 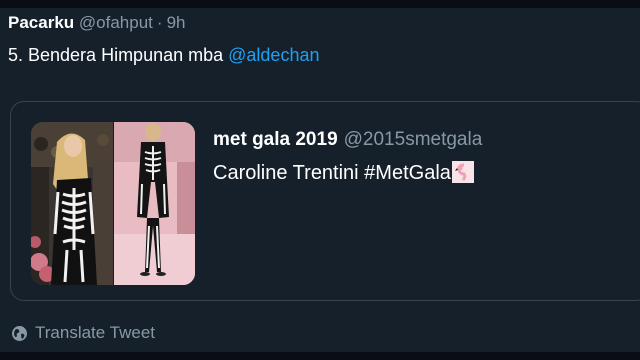 What do you see at coordinates (462, 172) in the screenshot?
I see `flamingo-emoji-icon` at bounding box center [462, 172].